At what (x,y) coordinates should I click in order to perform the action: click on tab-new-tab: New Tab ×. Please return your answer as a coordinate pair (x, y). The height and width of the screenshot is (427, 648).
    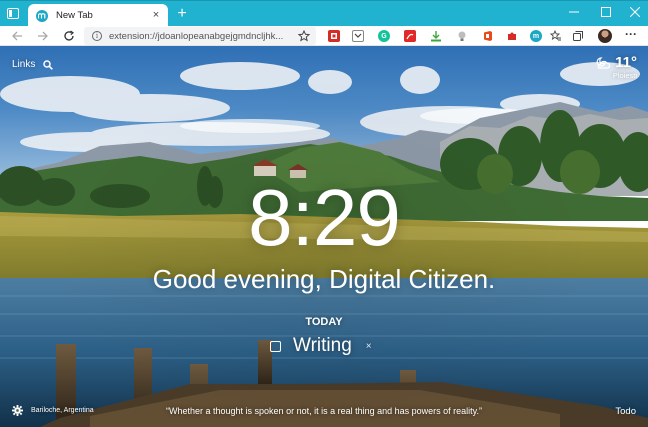
    Looking at the image, I should click on (98, 15).